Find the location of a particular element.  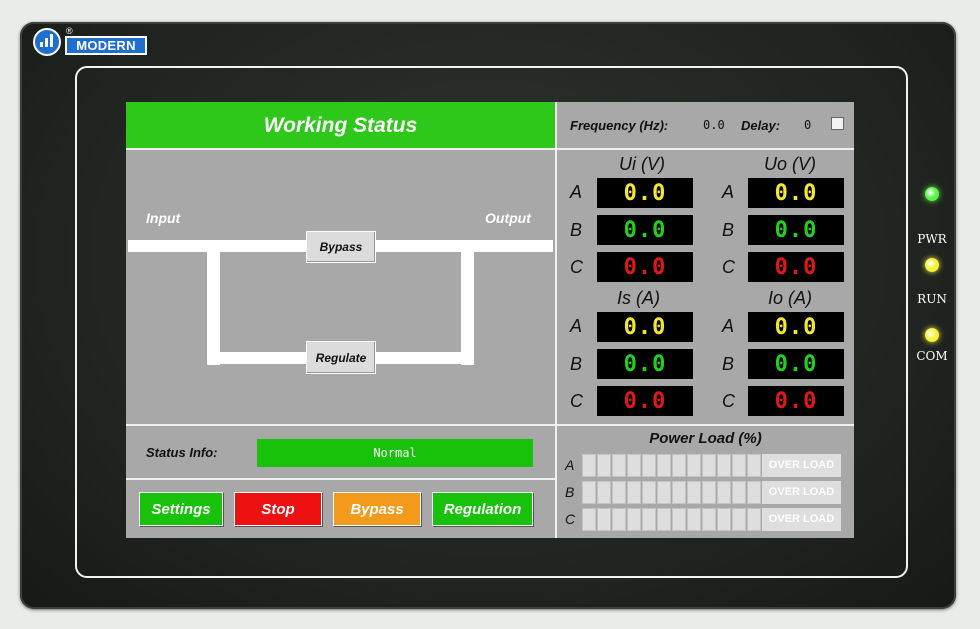

status-info-row: Status Info: Normal is located at coordinates (340, 452).